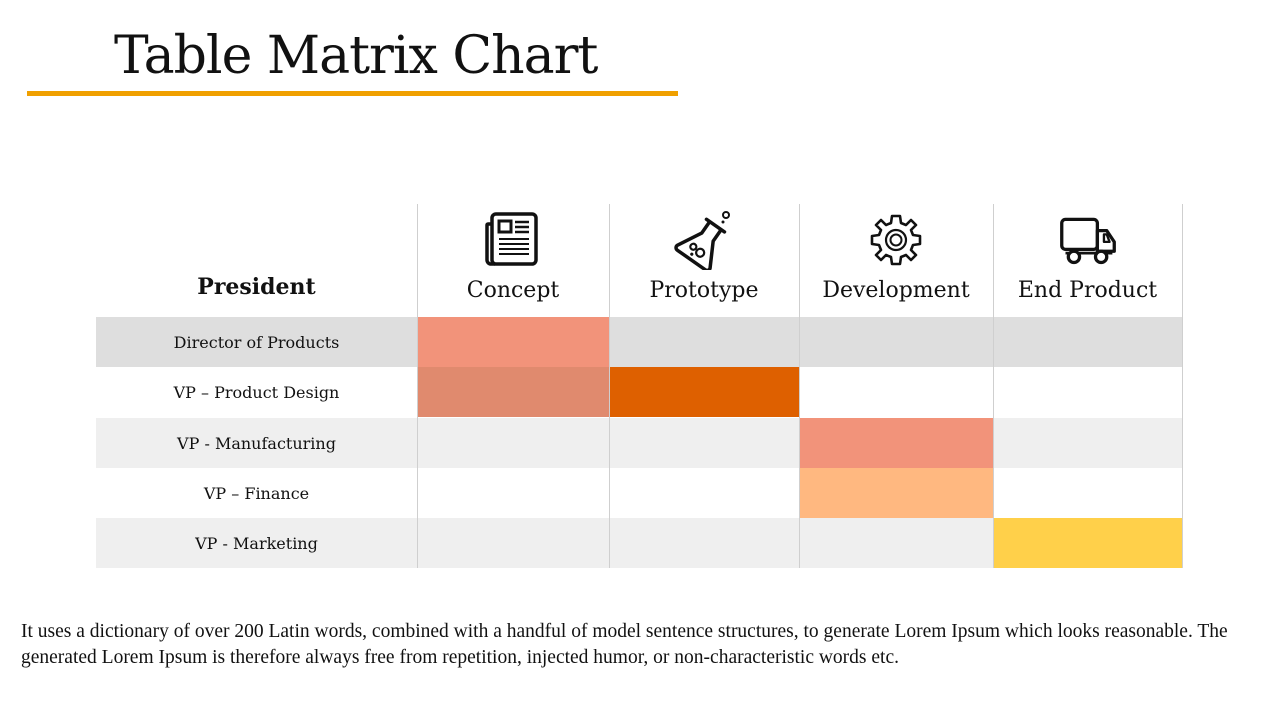  What do you see at coordinates (356, 56) in the screenshot?
I see `page-title: Table Matrix Chart` at bounding box center [356, 56].